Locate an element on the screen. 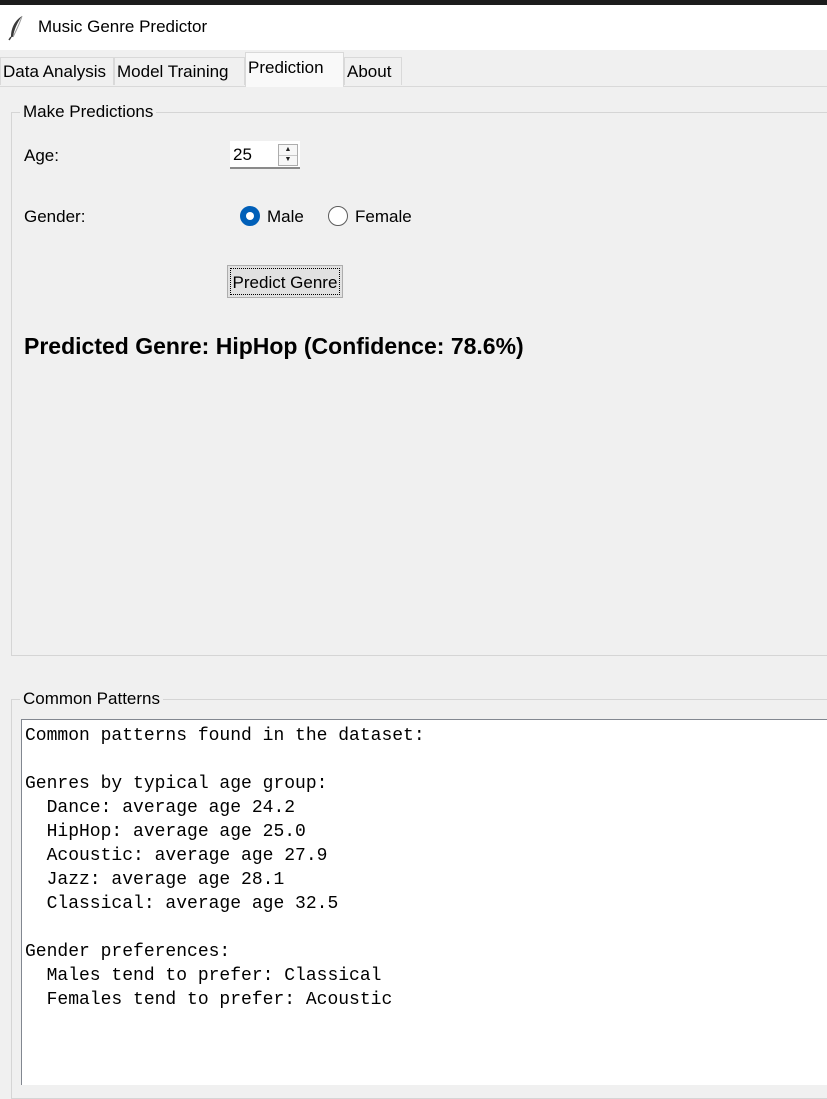 The image size is (827, 1099). feather-icon is located at coordinates (15, 28).